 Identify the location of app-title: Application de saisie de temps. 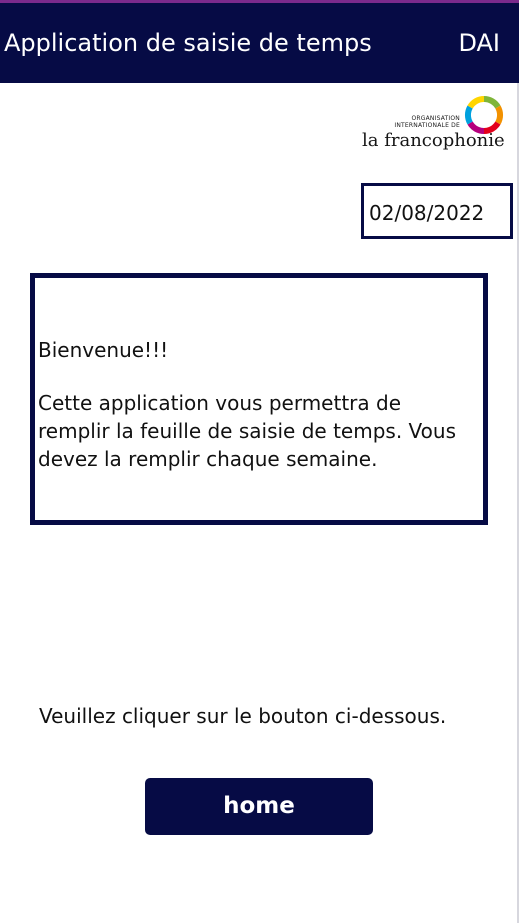
(188, 43).